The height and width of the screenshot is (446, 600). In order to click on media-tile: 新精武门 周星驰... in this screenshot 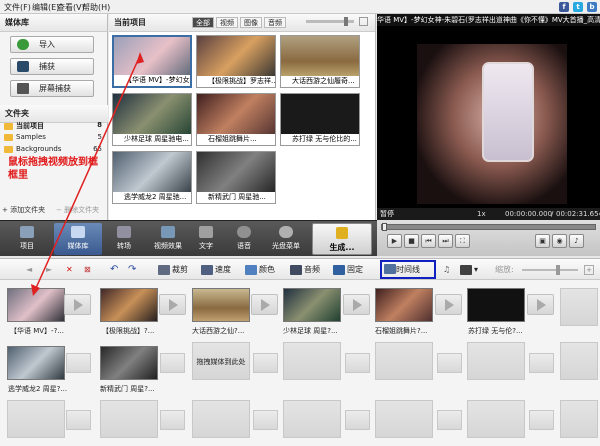, I will do `click(236, 177)`.